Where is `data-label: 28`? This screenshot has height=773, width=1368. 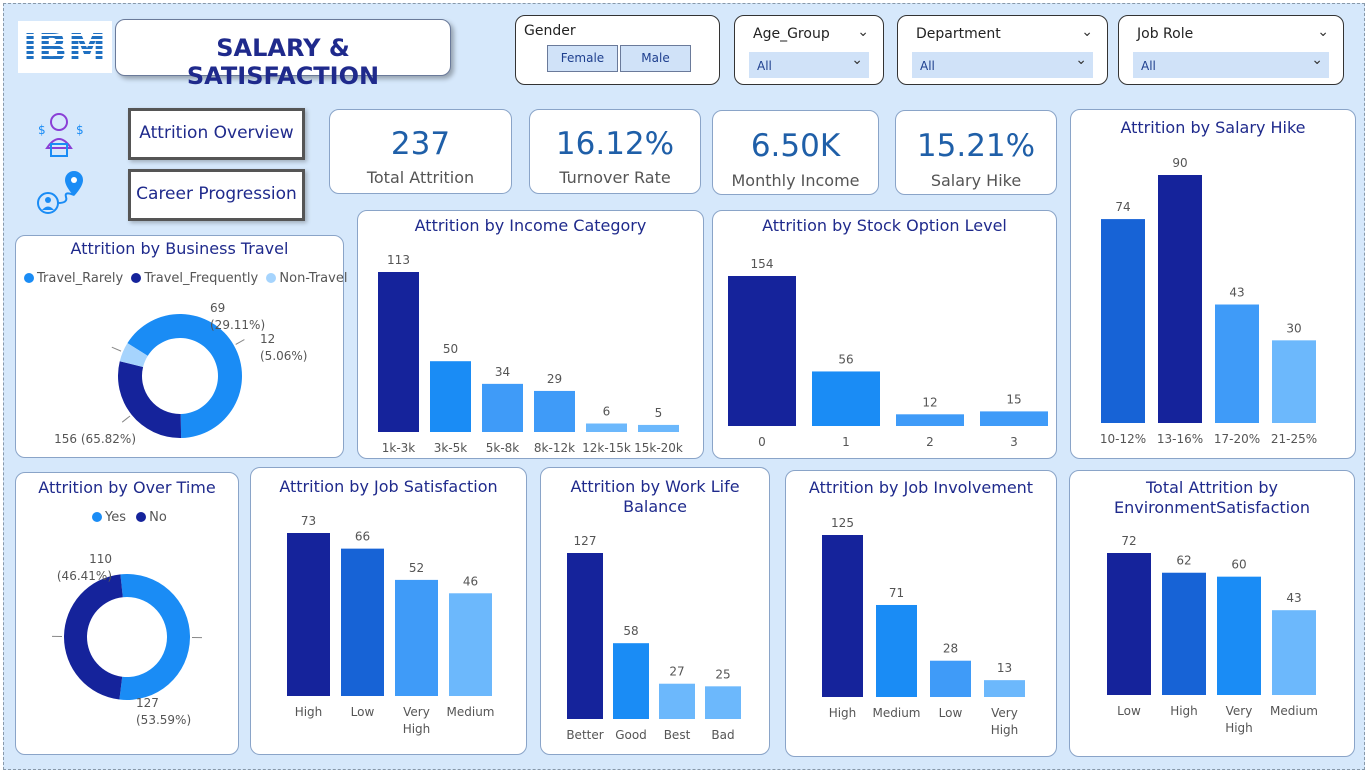
data-label: 28 is located at coordinates (950, 649).